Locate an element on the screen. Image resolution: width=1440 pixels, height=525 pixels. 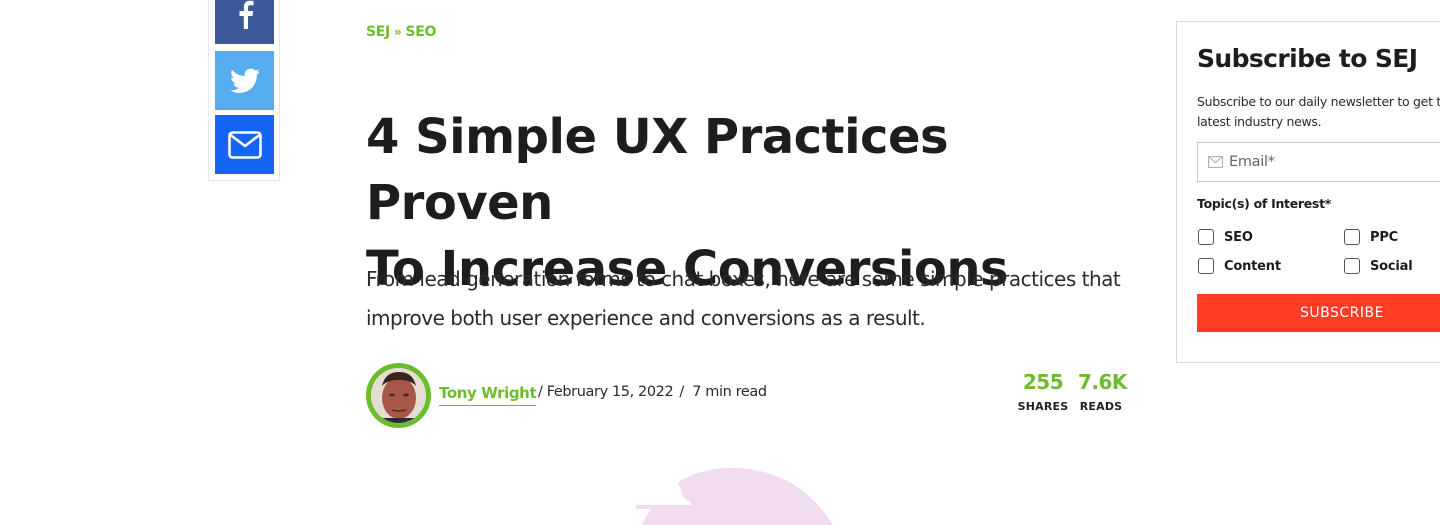
topic-checkbox-ppc: PPC is located at coordinates (1371, 237).